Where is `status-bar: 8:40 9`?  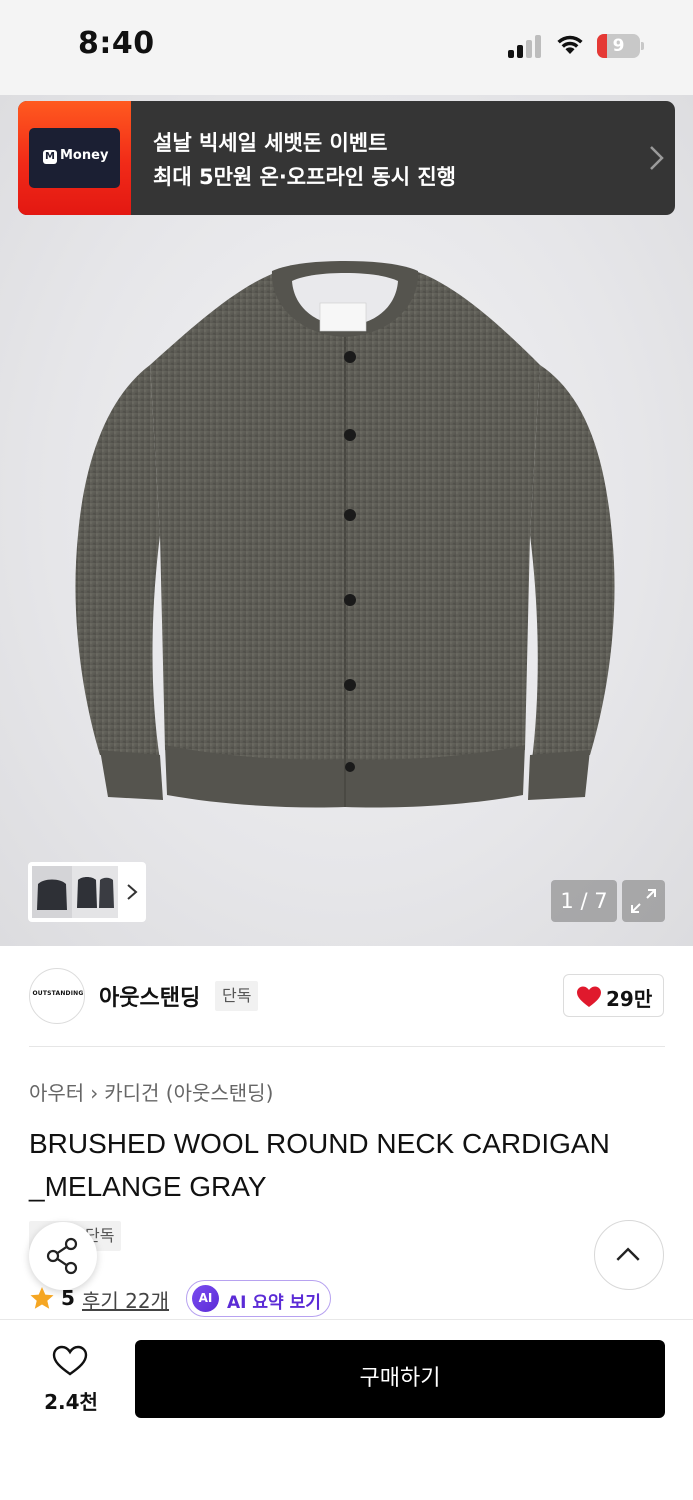 status-bar: 8:40 9 is located at coordinates (346, 47).